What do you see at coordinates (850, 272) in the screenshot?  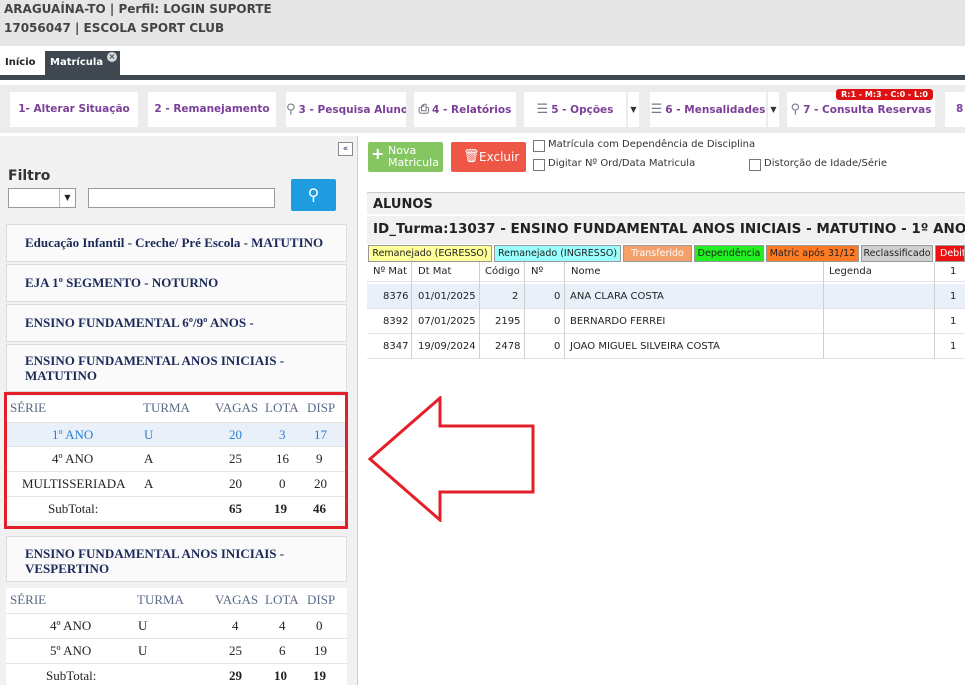 I see `col-legenda: Legenda` at bounding box center [850, 272].